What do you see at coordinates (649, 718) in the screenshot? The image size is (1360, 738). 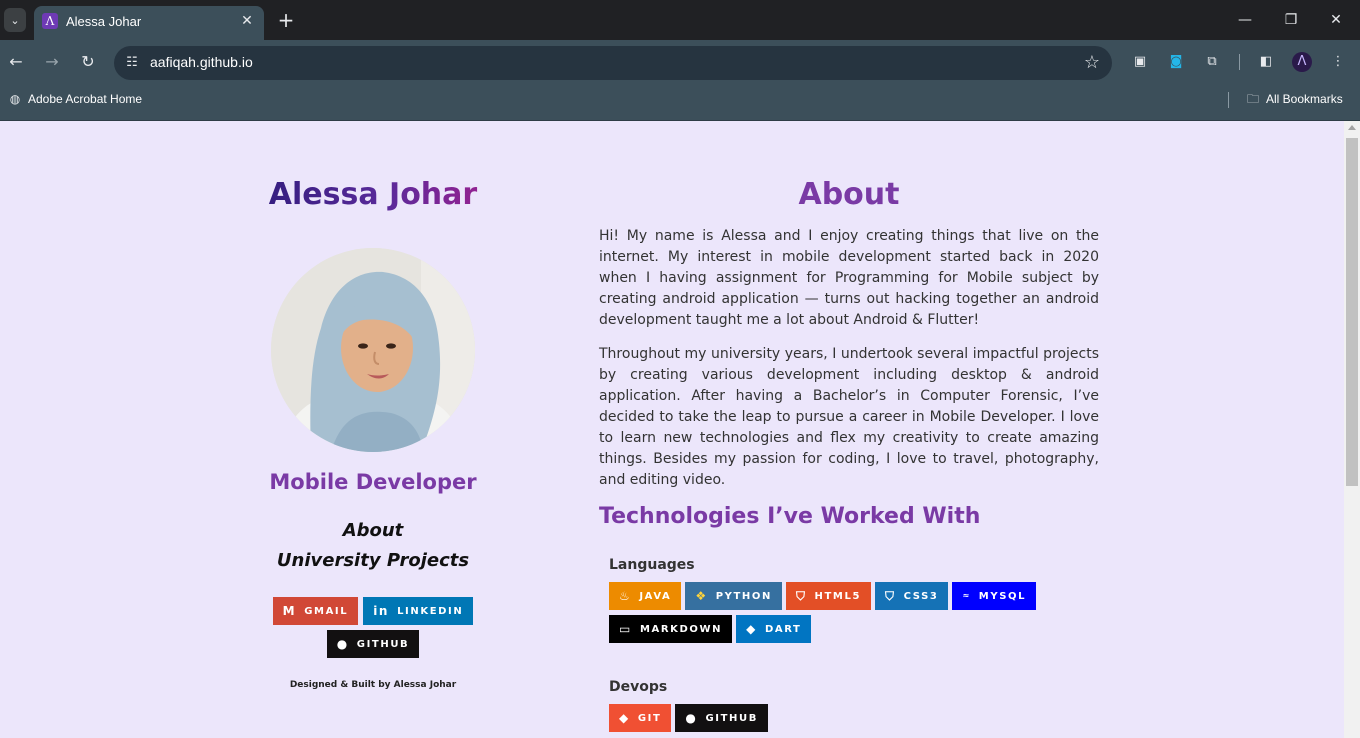 I see `badge-label: GIT` at bounding box center [649, 718].